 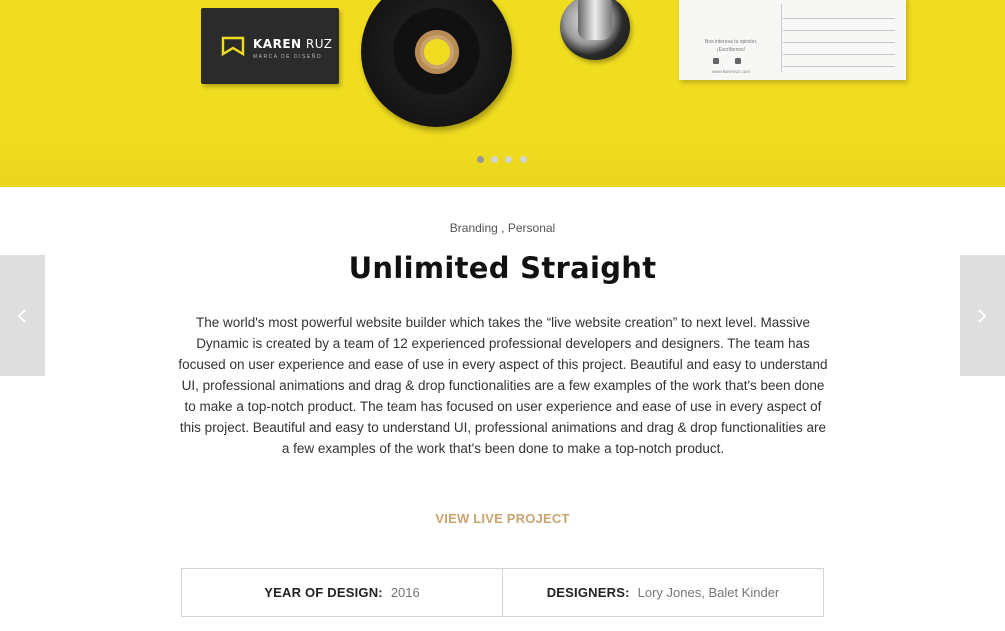 What do you see at coordinates (233, 46) in the screenshot?
I see `flag-logo-icon` at bounding box center [233, 46].